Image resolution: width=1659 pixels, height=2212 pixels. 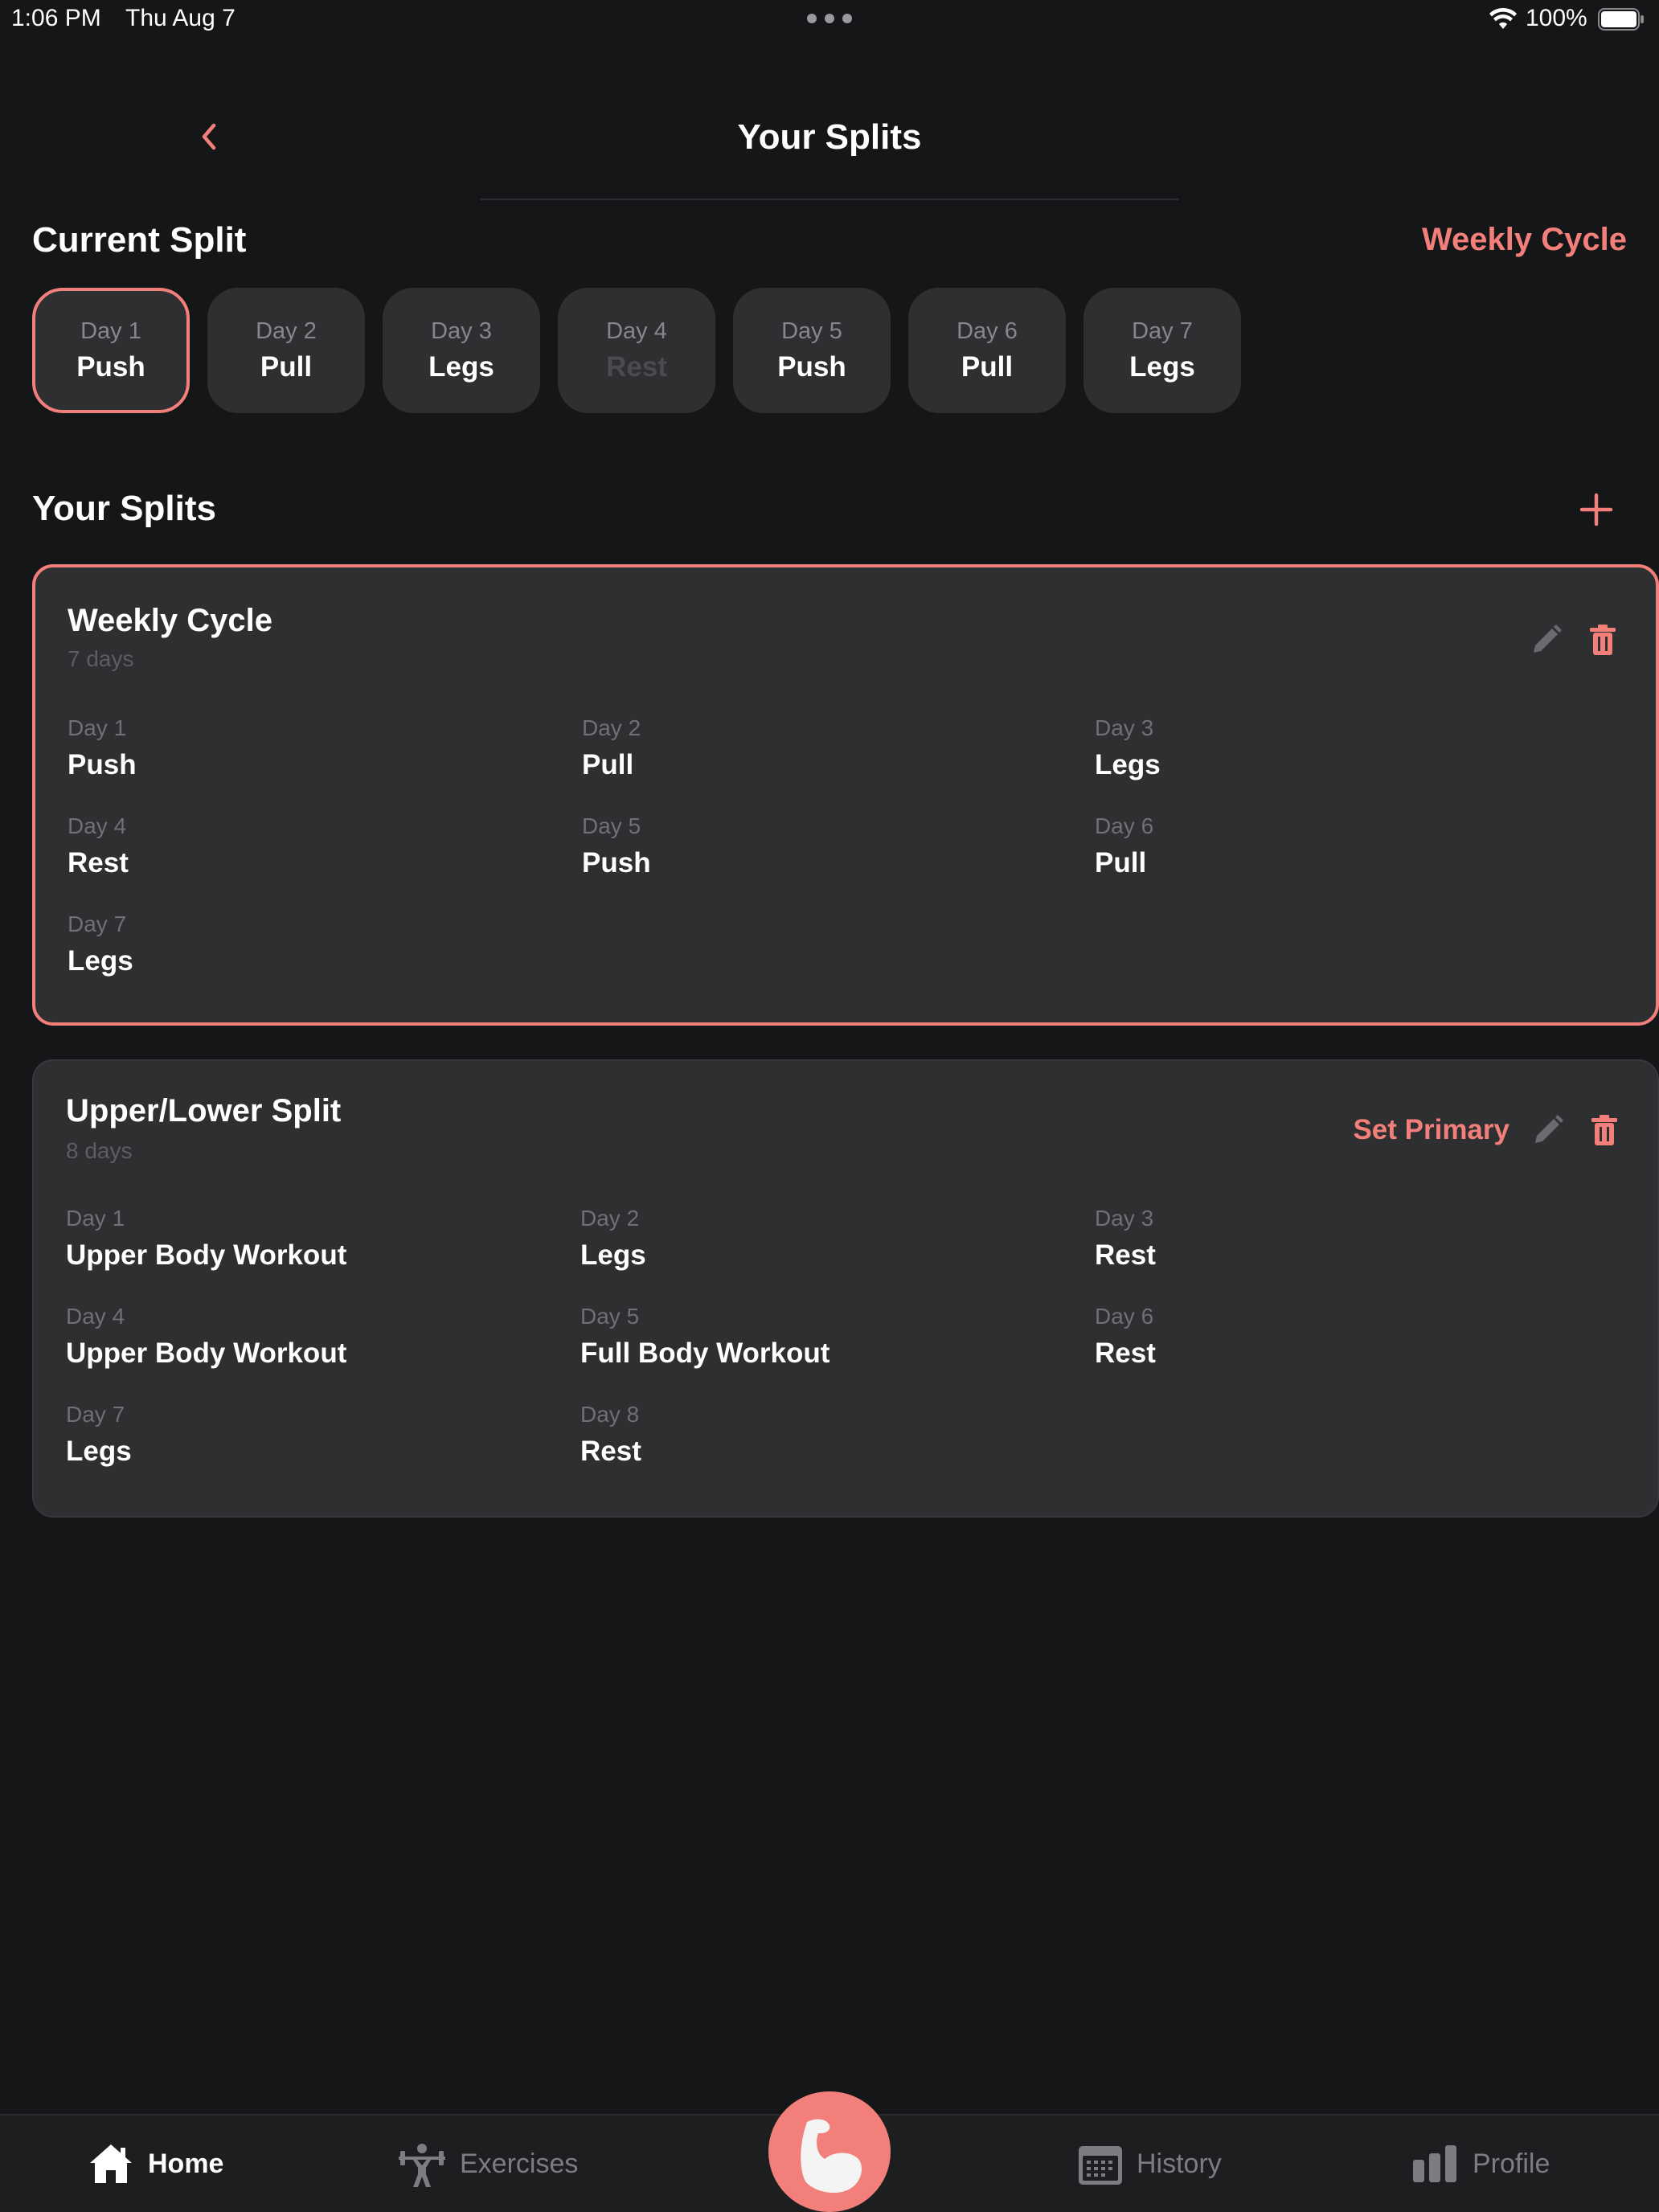 What do you see at coordinates (139, 240) in the screenshot?
I see `current-split-heading: Current Split` at bounding box center [139, 240].